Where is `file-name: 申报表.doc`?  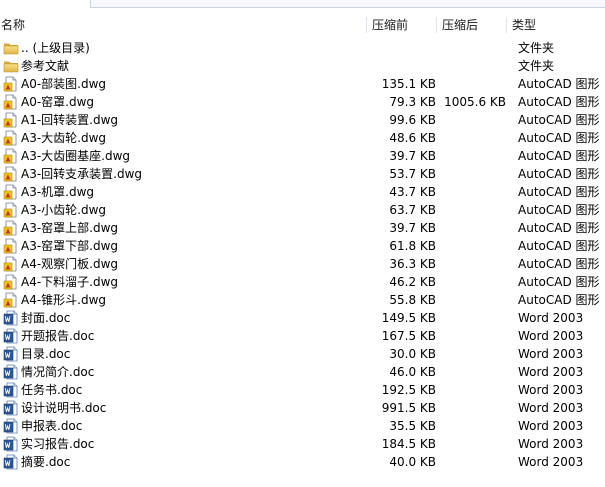 file-name: 申报表.doc is located at coordinates (52, 426).